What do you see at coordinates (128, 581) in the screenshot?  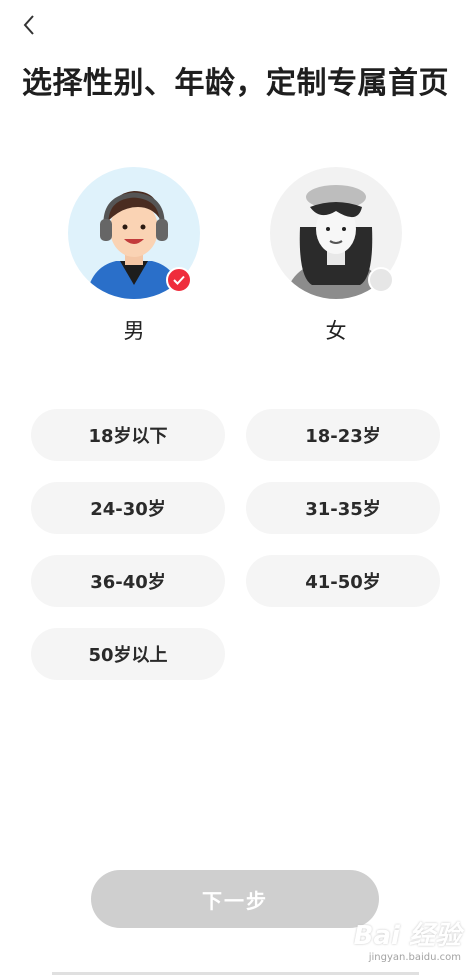 I see `age-chip: 36-40岁` at bounding box center [128, 581].